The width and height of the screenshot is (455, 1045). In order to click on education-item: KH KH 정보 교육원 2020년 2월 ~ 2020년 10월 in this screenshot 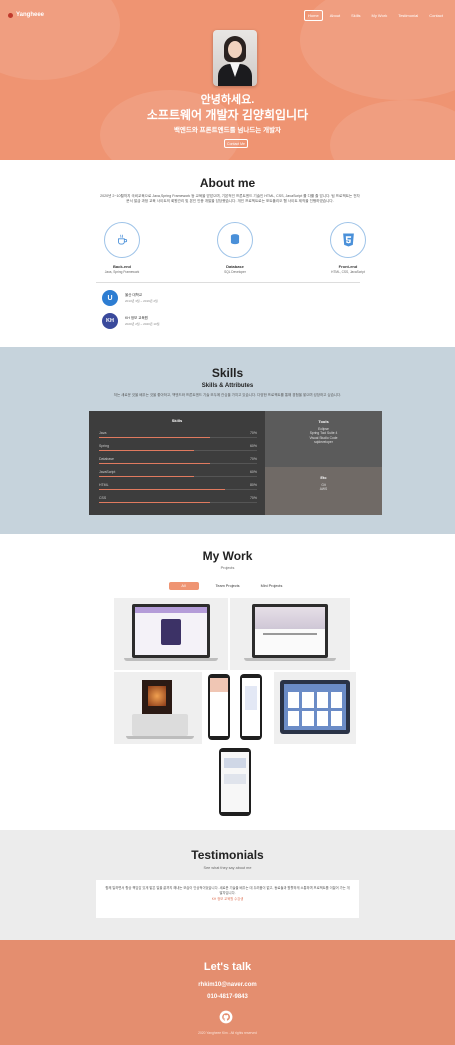, I will do `click(130, 321)`.